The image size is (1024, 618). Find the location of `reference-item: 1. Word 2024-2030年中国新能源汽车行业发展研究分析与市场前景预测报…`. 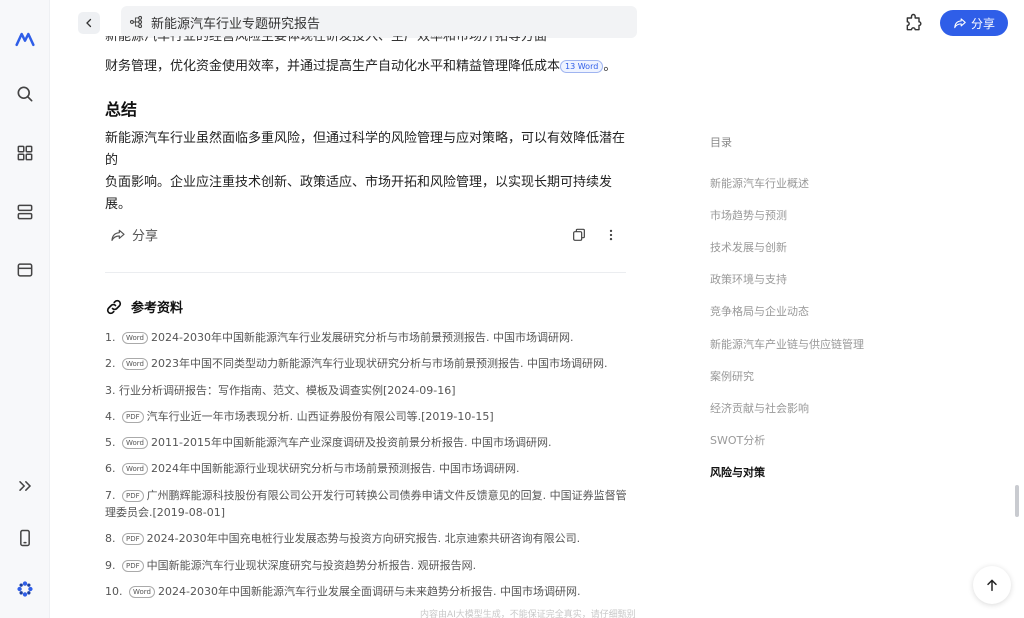

reference-item: 1. Word 2024-2030年中国新能源汽车行业发展研究分析与市场前景预测报… is located at coordinates (367, 337).